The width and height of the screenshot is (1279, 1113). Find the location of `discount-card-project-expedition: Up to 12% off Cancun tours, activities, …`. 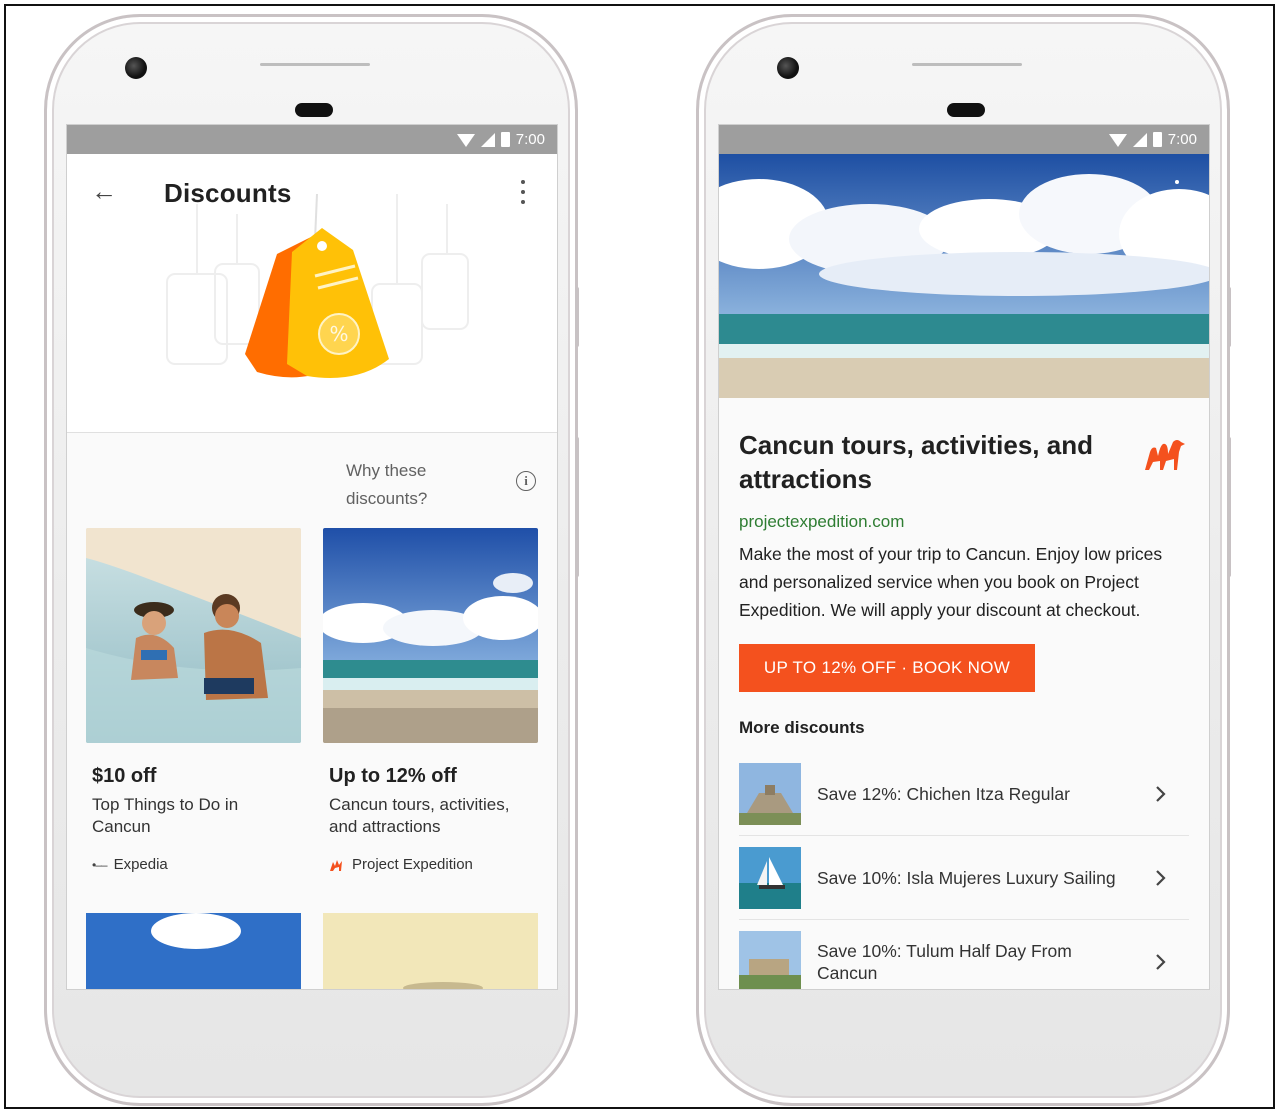

discount-card-project-expedition: Up to 12% off Cancun tours, activities, … is located at coordinates (430, 700).